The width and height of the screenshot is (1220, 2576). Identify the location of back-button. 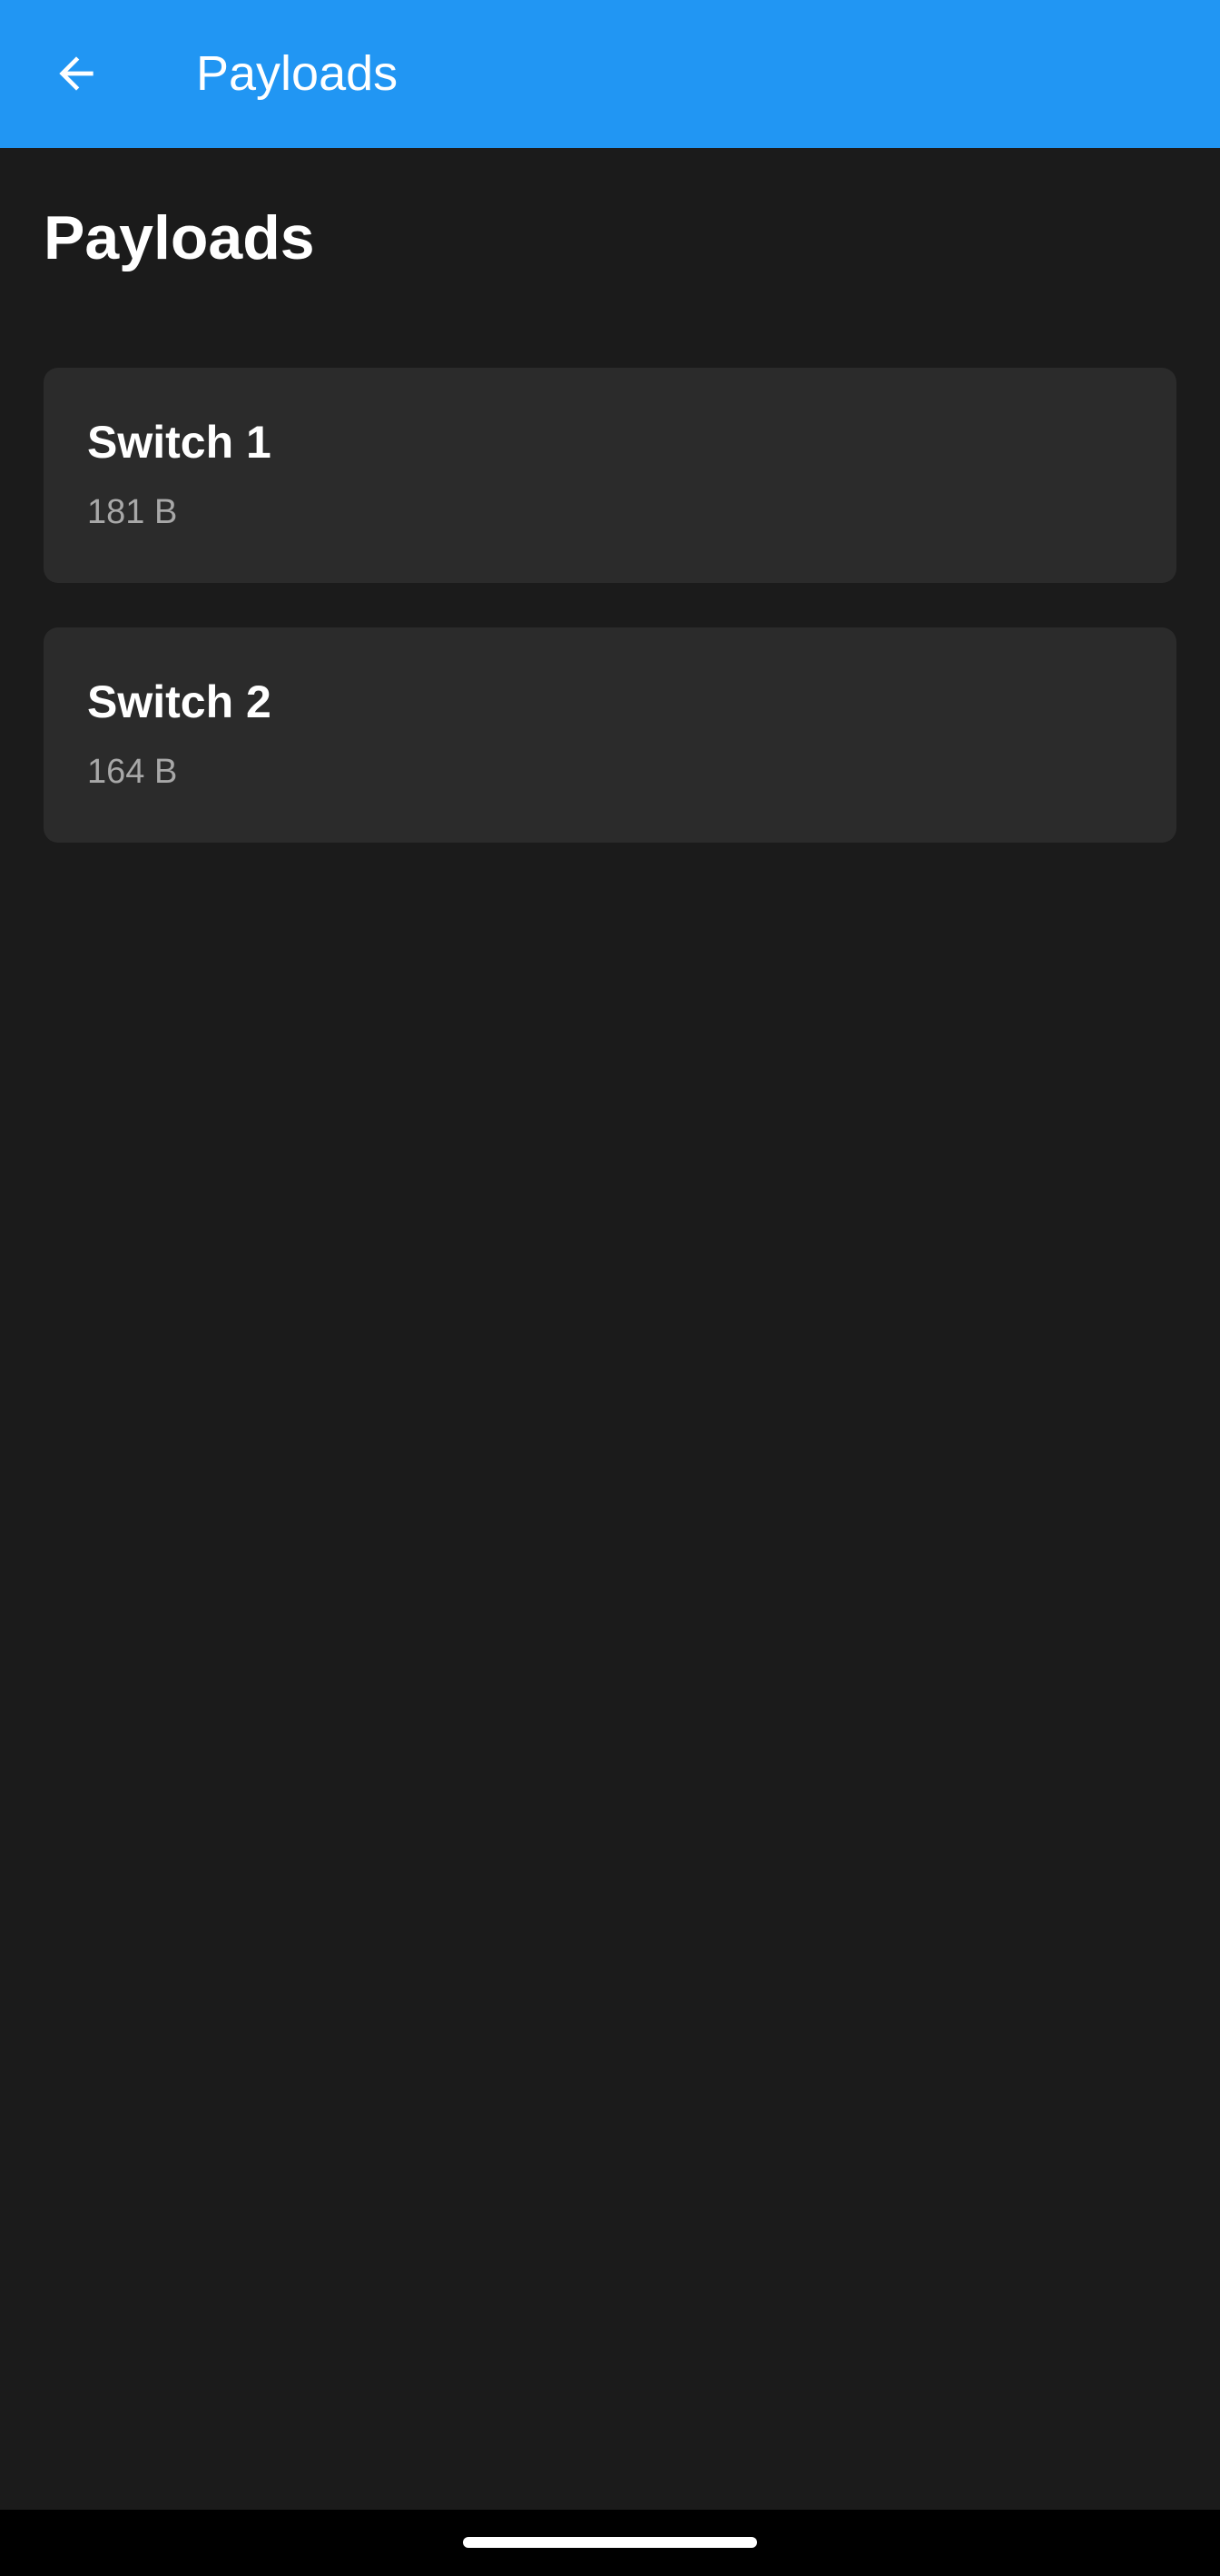
(76, 73).